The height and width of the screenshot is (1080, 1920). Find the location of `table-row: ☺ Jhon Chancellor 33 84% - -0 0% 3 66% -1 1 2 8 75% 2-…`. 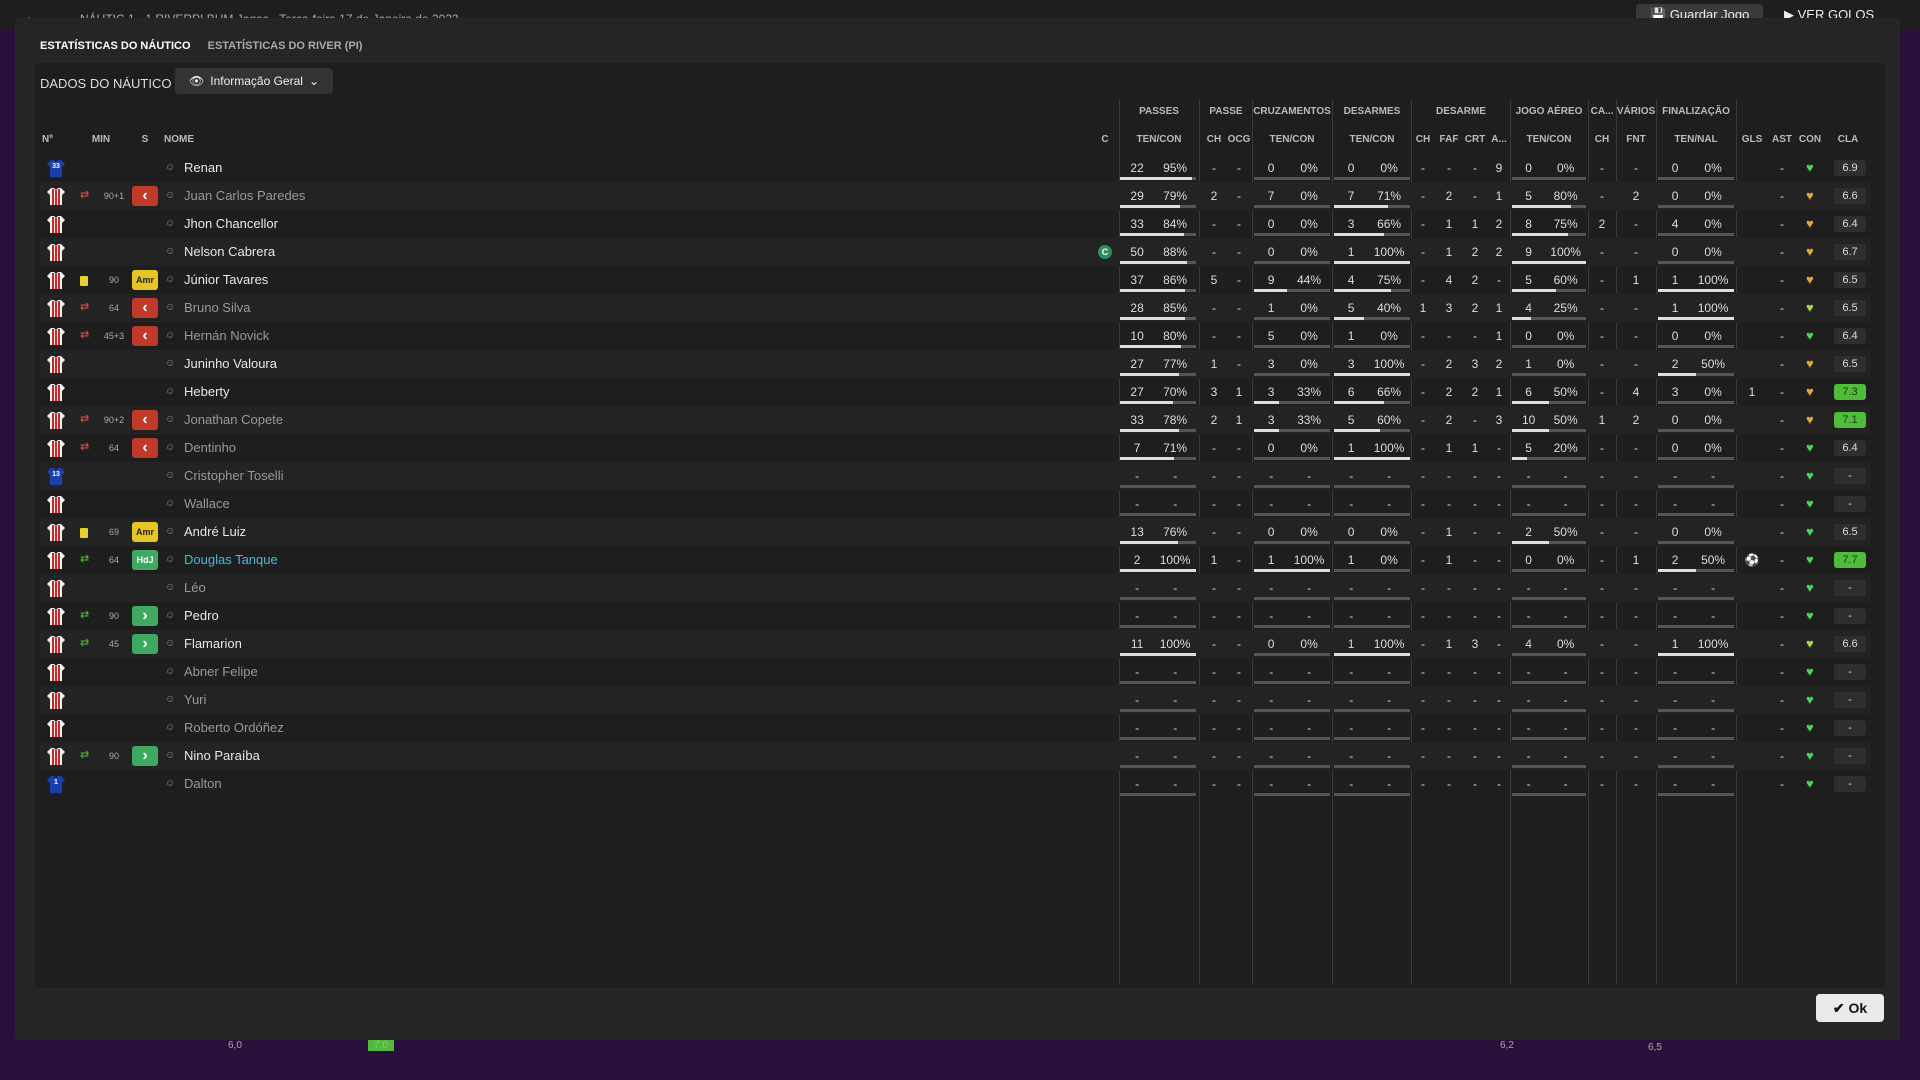

table-row: ☺ Jhon Chancellor 33 84% - -0 0% 3 66% -1 1 2 8 75% 2-… is located at coordinates (955, 224).